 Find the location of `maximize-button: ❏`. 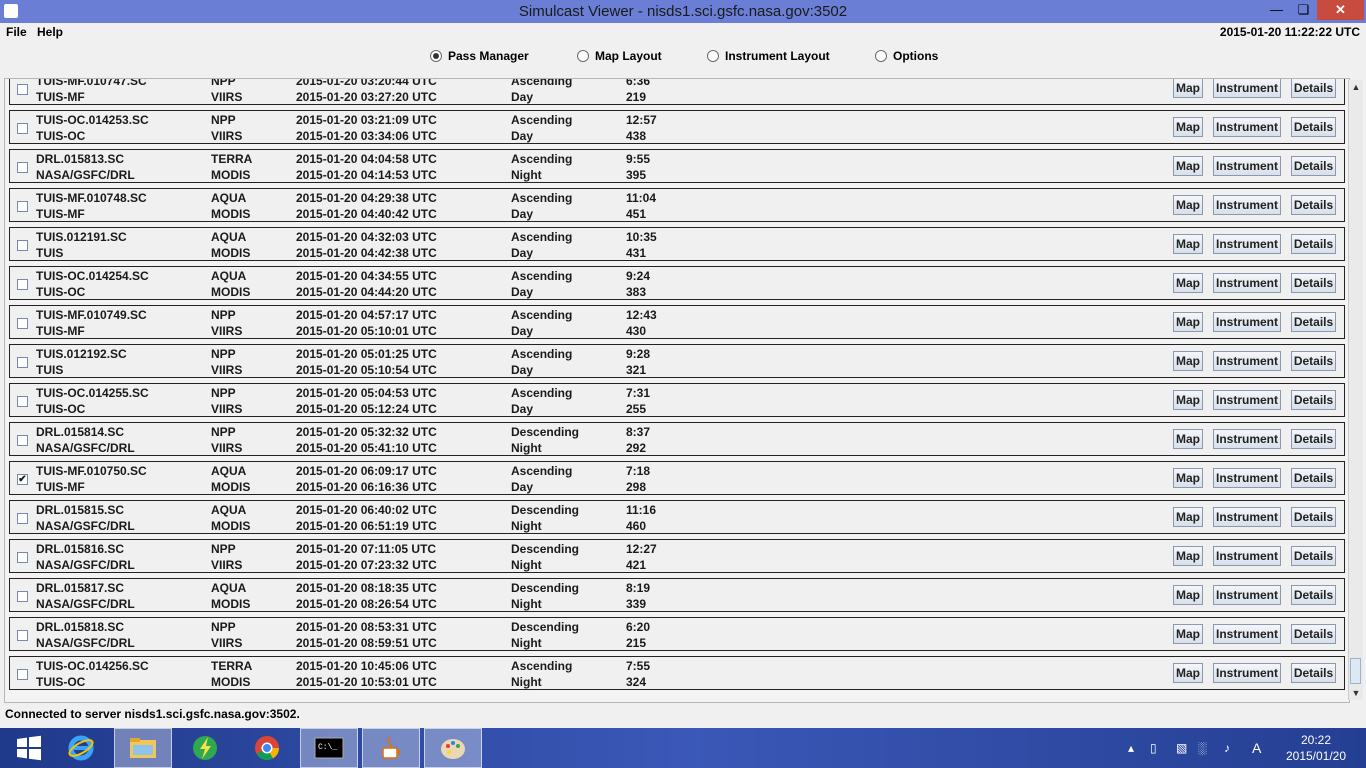

maximize-button: ❏ is located at coordinates (1303, 10).